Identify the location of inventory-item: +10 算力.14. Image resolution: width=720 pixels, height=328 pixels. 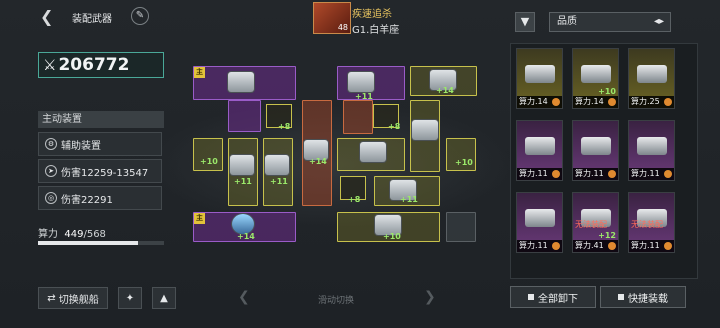
(595, 78).